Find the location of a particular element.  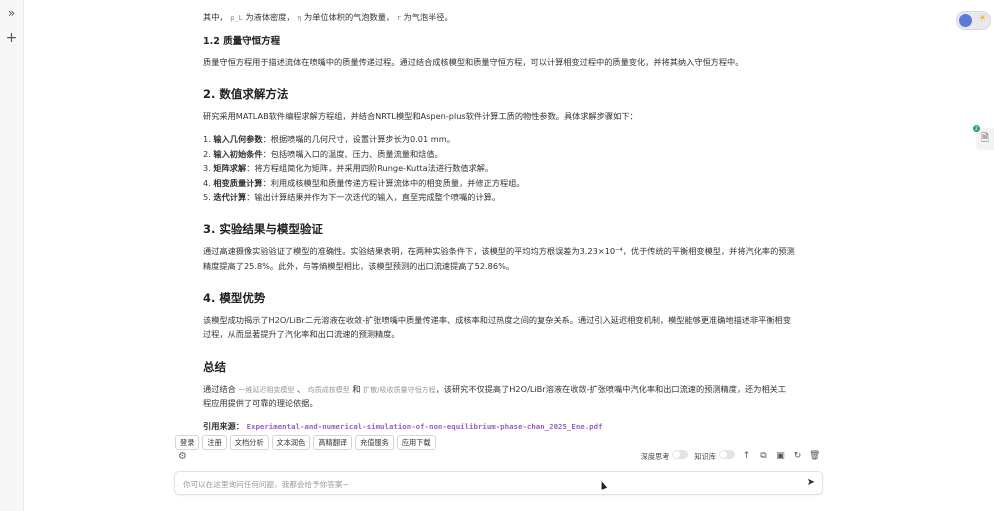

deep-think-switch is located at coordinates (680, 454).